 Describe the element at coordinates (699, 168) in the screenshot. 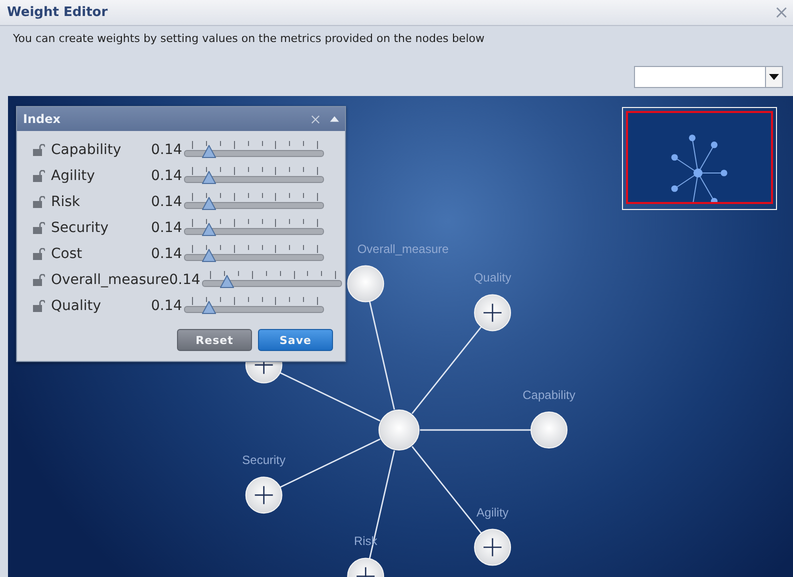

I see `minimap-drawing` at that location.